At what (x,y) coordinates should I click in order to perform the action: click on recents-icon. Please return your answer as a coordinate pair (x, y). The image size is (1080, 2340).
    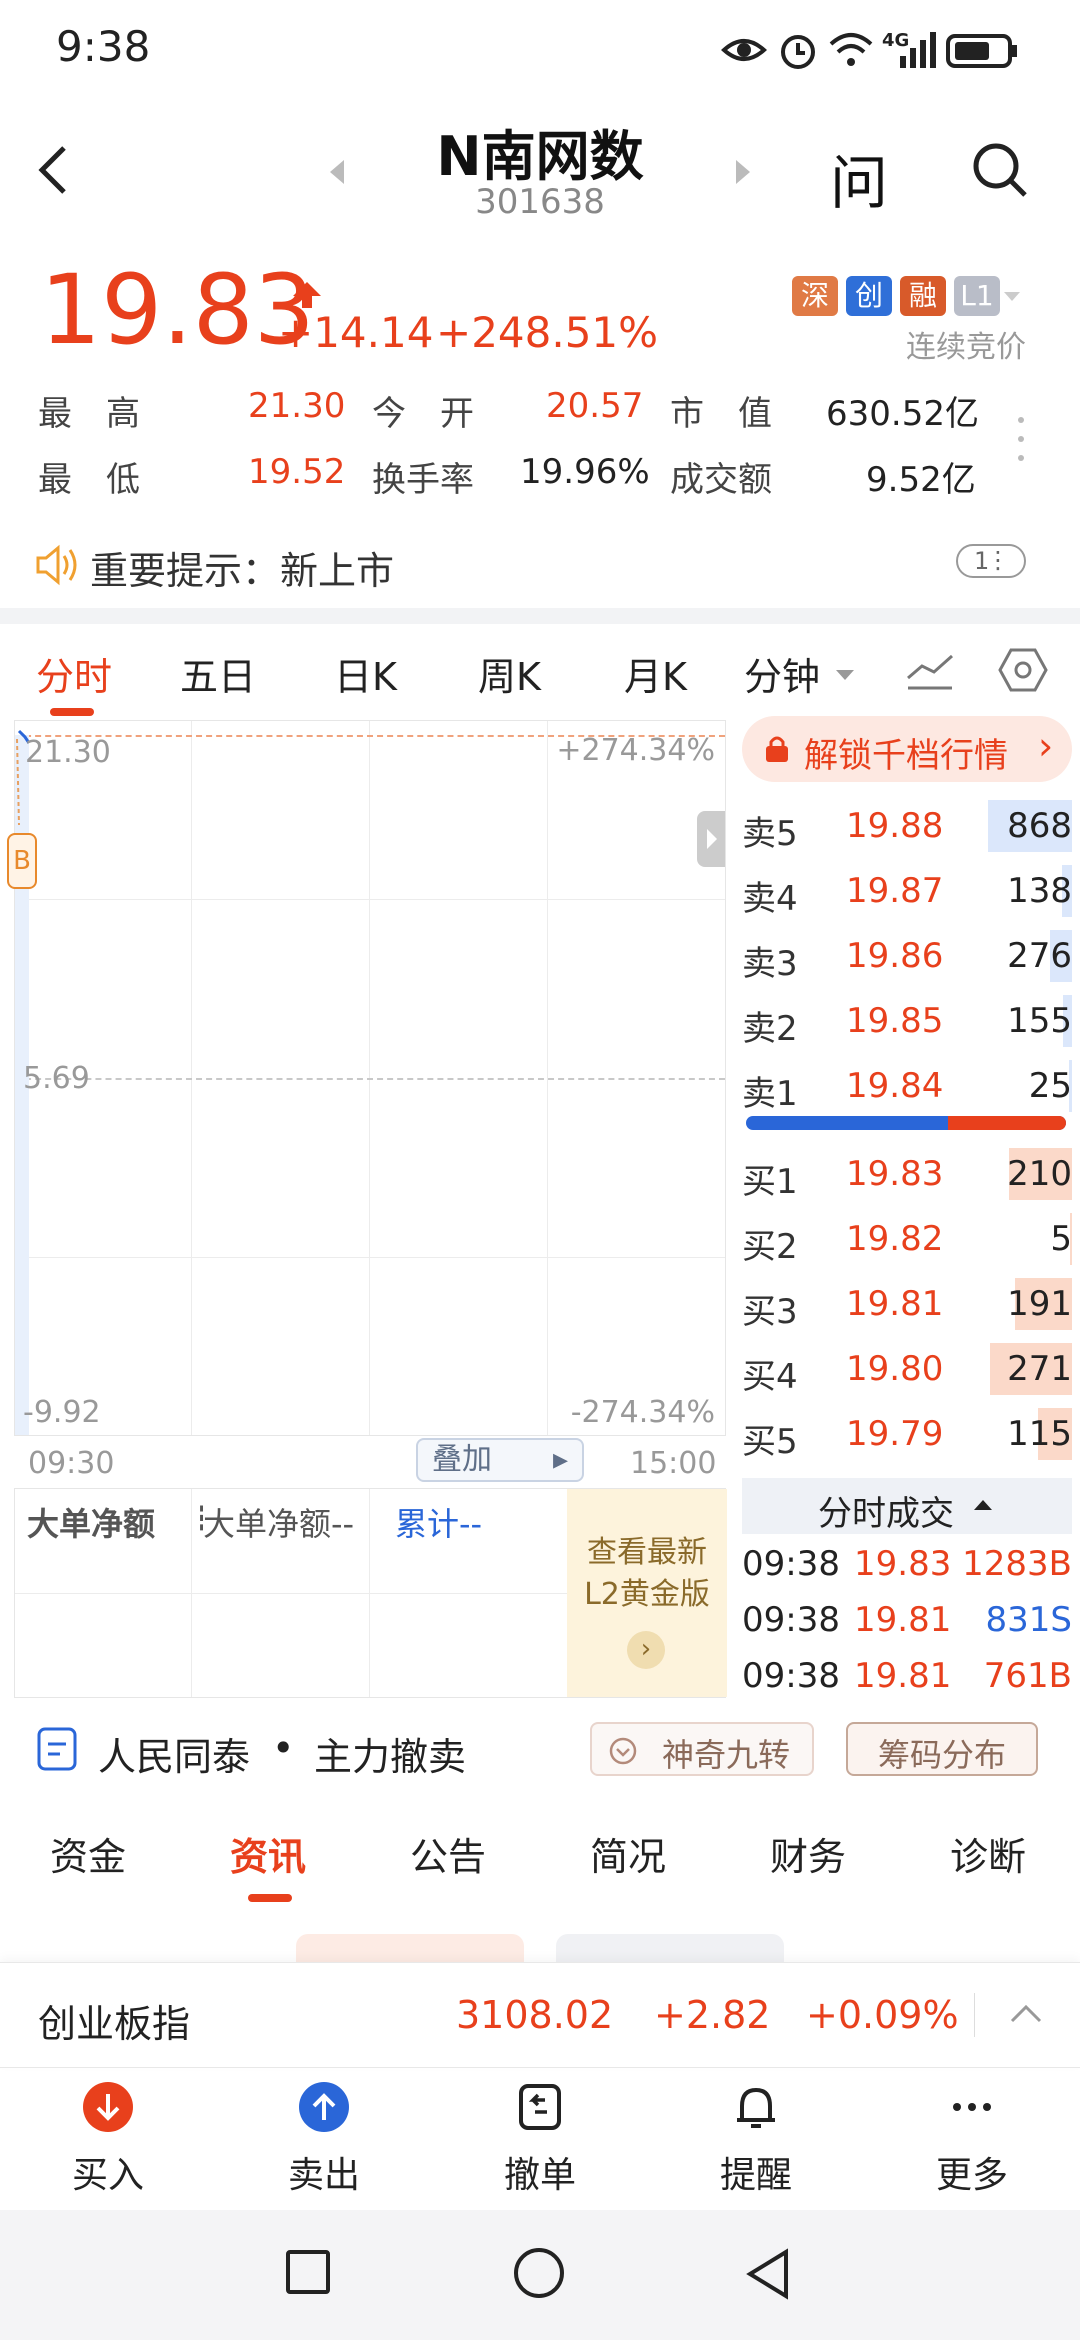
    Looking at the image, I should click on (308, 2272).